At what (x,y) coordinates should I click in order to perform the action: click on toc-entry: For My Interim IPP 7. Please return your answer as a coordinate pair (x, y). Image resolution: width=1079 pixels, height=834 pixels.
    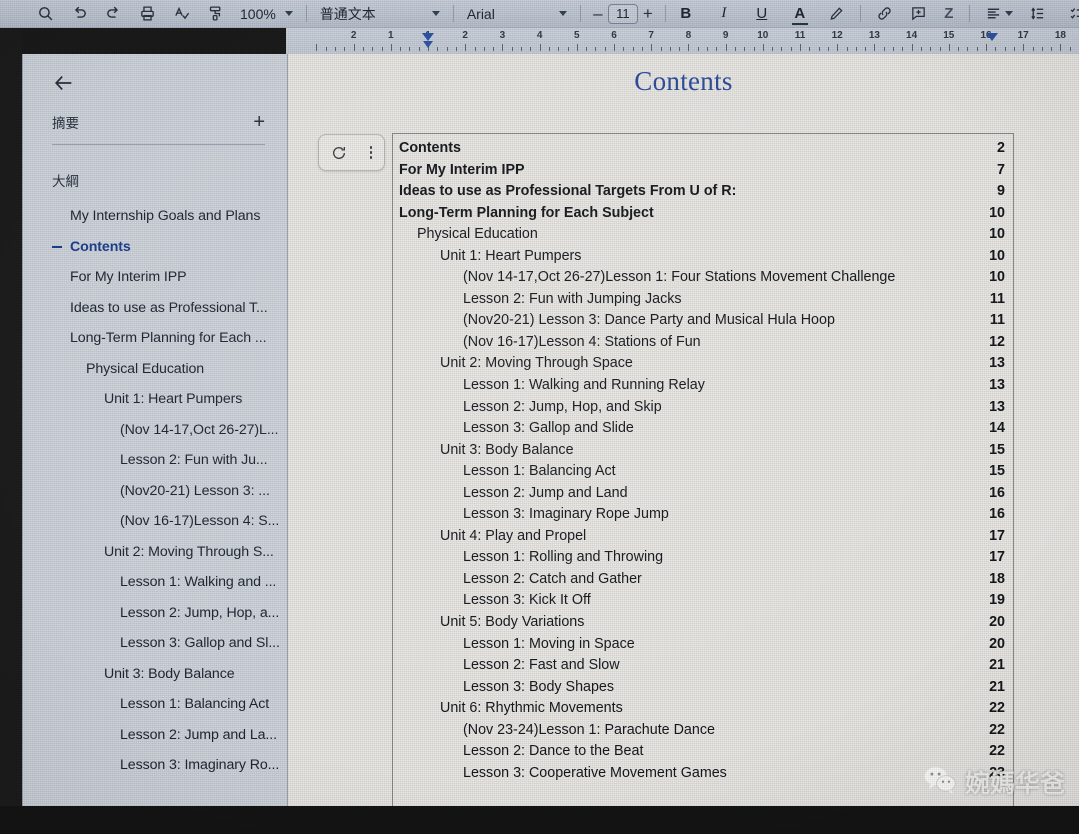
    Looking at the image, I should click on (703, 173).